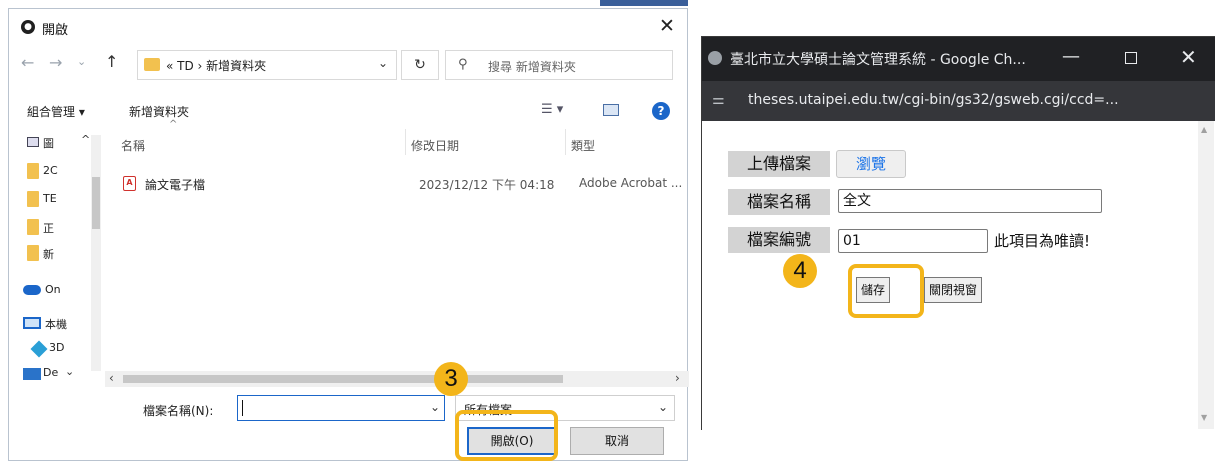  I want to click on save-button-highlight, so click(886, 291).